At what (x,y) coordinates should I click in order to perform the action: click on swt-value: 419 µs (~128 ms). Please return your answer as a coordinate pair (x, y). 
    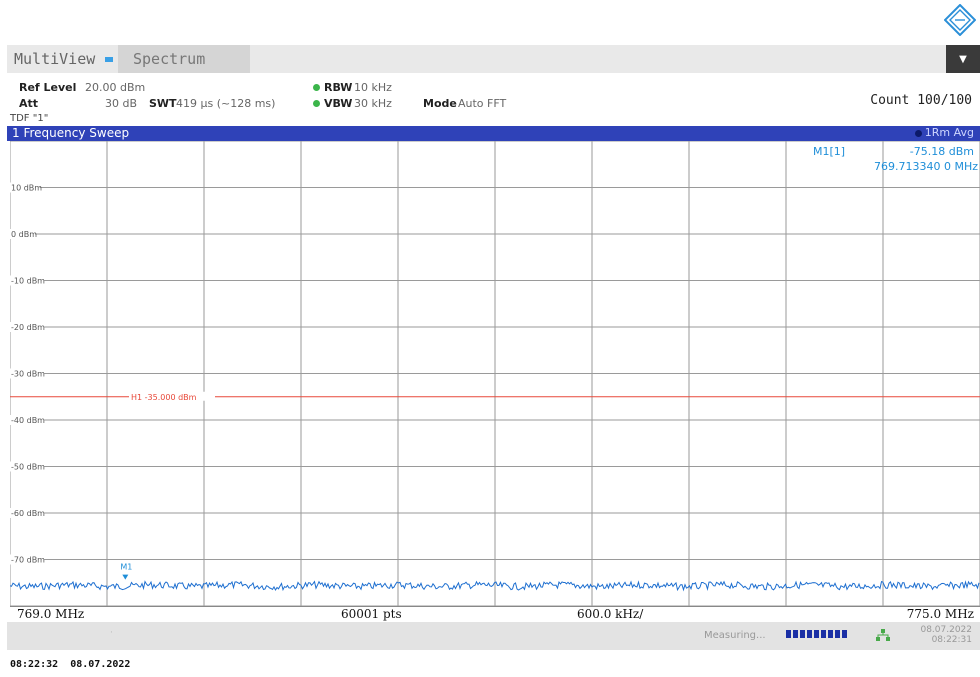
    Looking at the image, I should click on (225, 103).